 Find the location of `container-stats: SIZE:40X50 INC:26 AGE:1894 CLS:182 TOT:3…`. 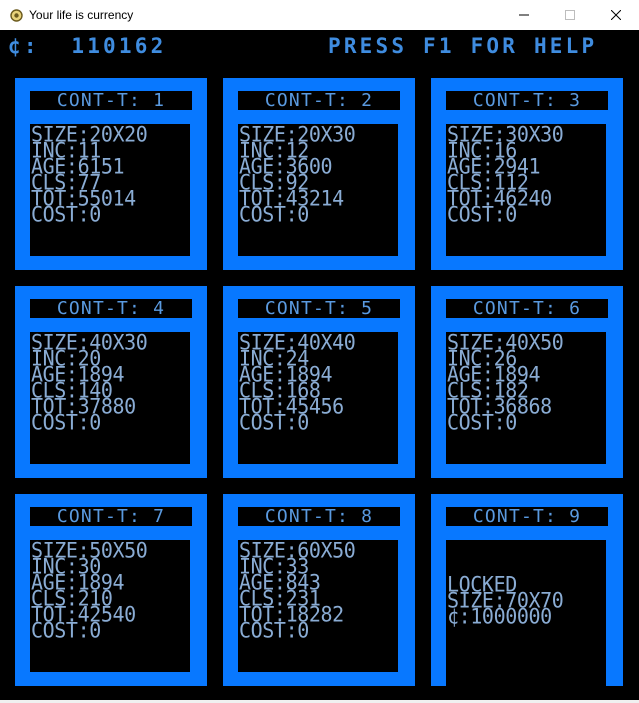

container-stats: SIZE:40X50 INC:26 AGE:1894 CLS:182 TOT:3… is located at coordinates (526, 398).